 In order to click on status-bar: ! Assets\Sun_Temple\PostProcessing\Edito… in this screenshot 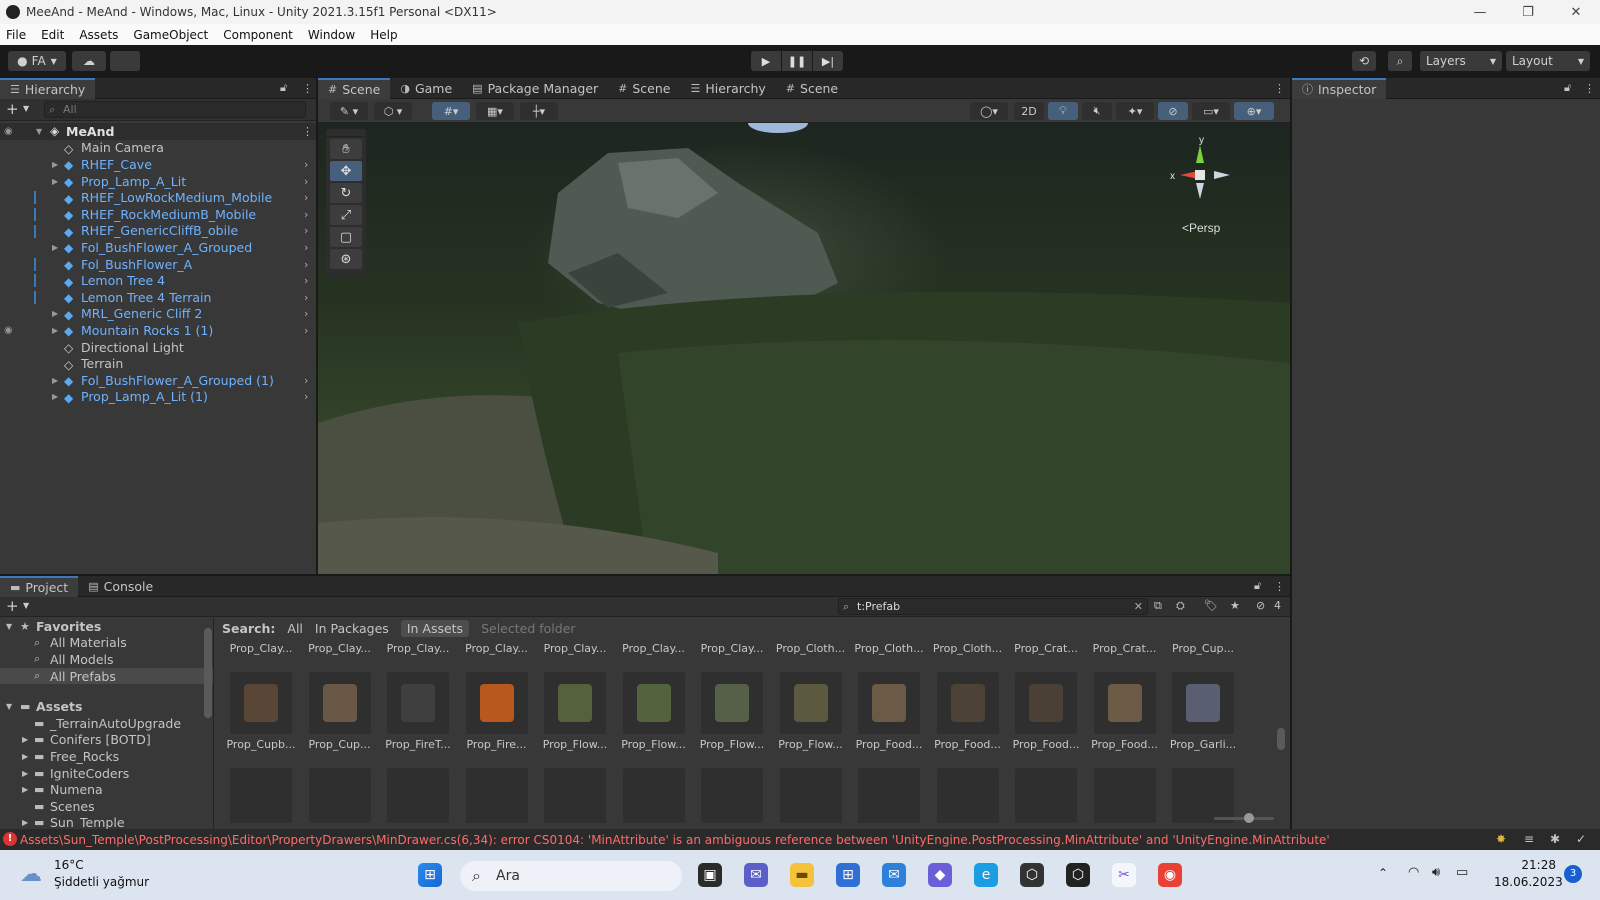, I will do `click(800, 839)`.